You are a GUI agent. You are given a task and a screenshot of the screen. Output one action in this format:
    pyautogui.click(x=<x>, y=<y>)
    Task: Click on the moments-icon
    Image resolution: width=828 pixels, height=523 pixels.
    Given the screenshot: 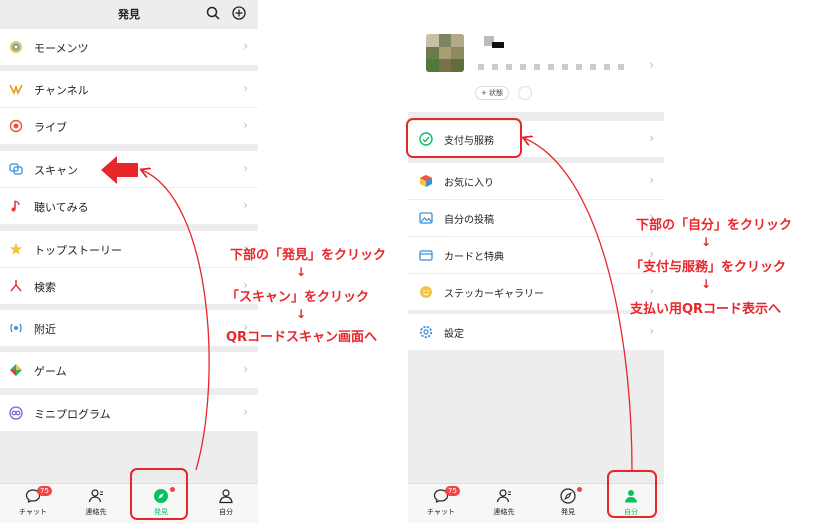 What is the action you would take?
    pyautogui.click(x=16, y=47)
    